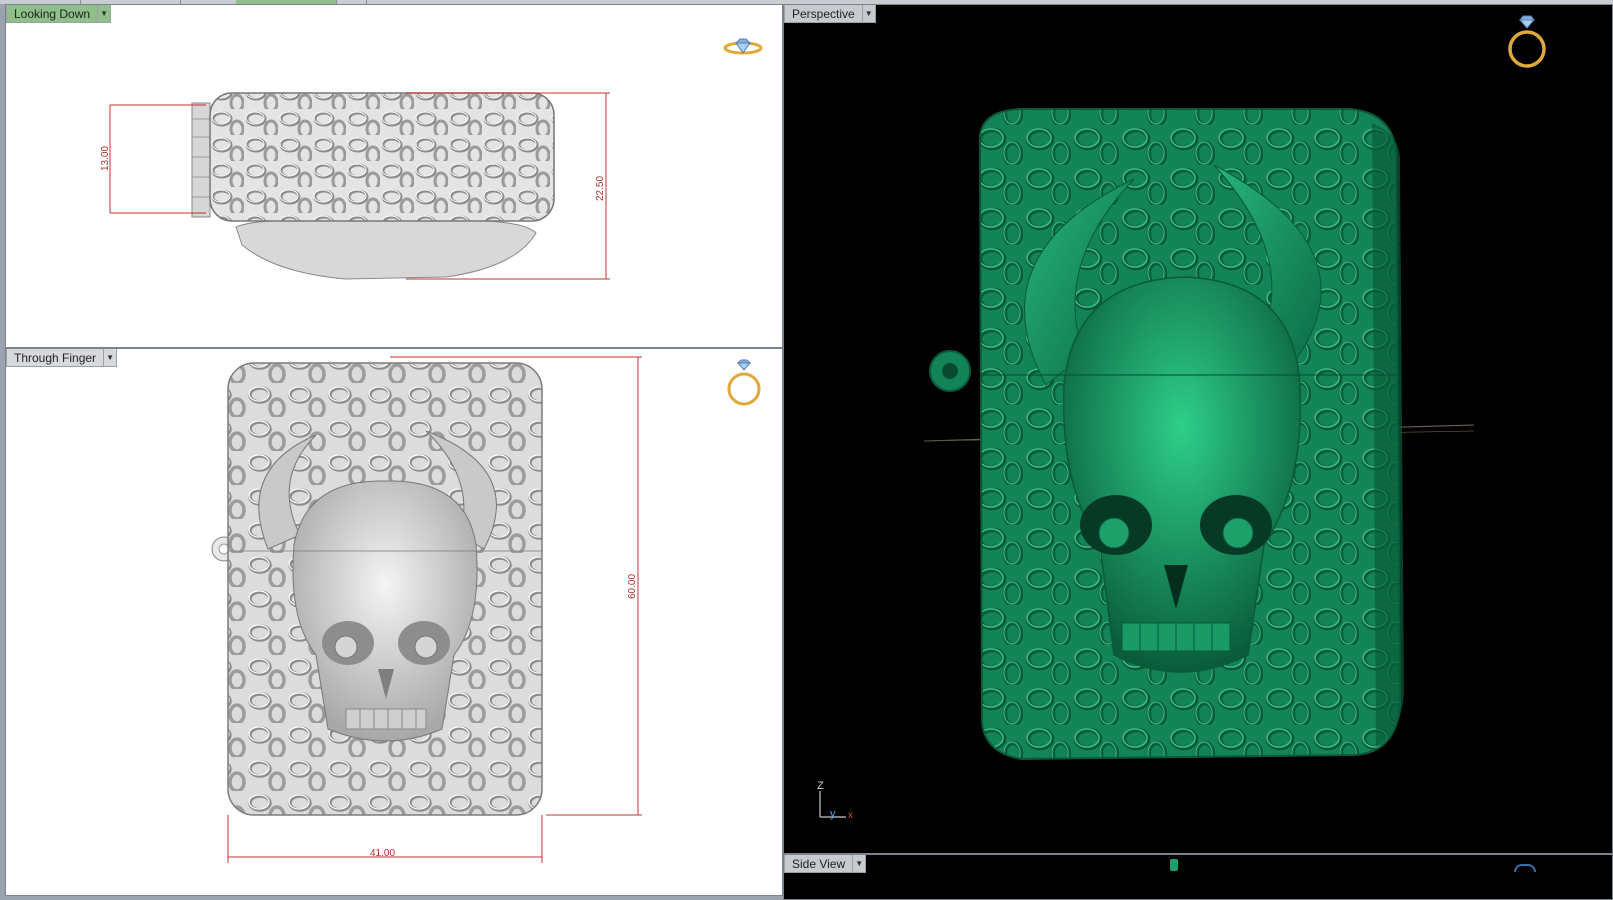  What do you see at coordinates (600, 188) in the screenshot?
I see `dimension-label-22-5: 22.50` at bounding box center [600, 188].